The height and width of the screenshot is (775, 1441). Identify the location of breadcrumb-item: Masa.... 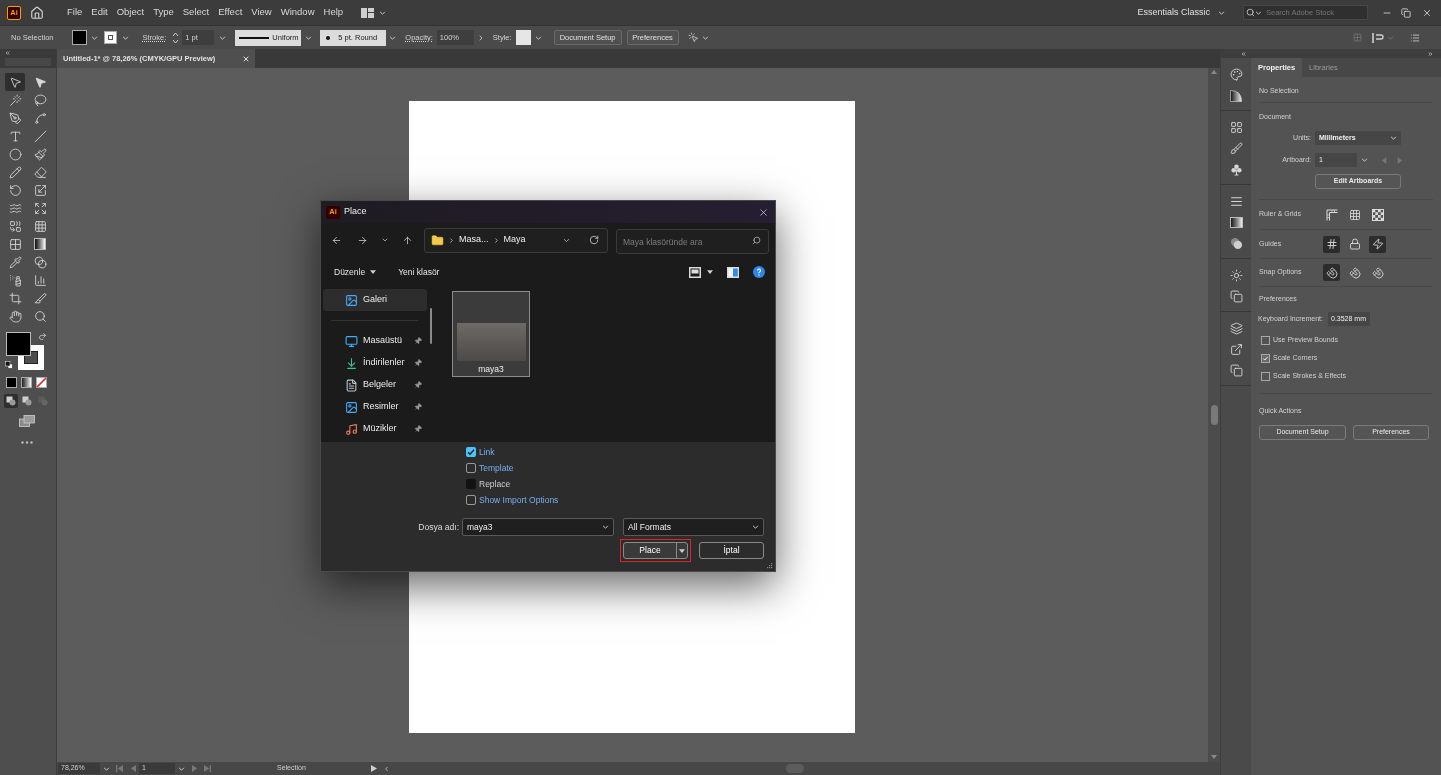
(474, 240).